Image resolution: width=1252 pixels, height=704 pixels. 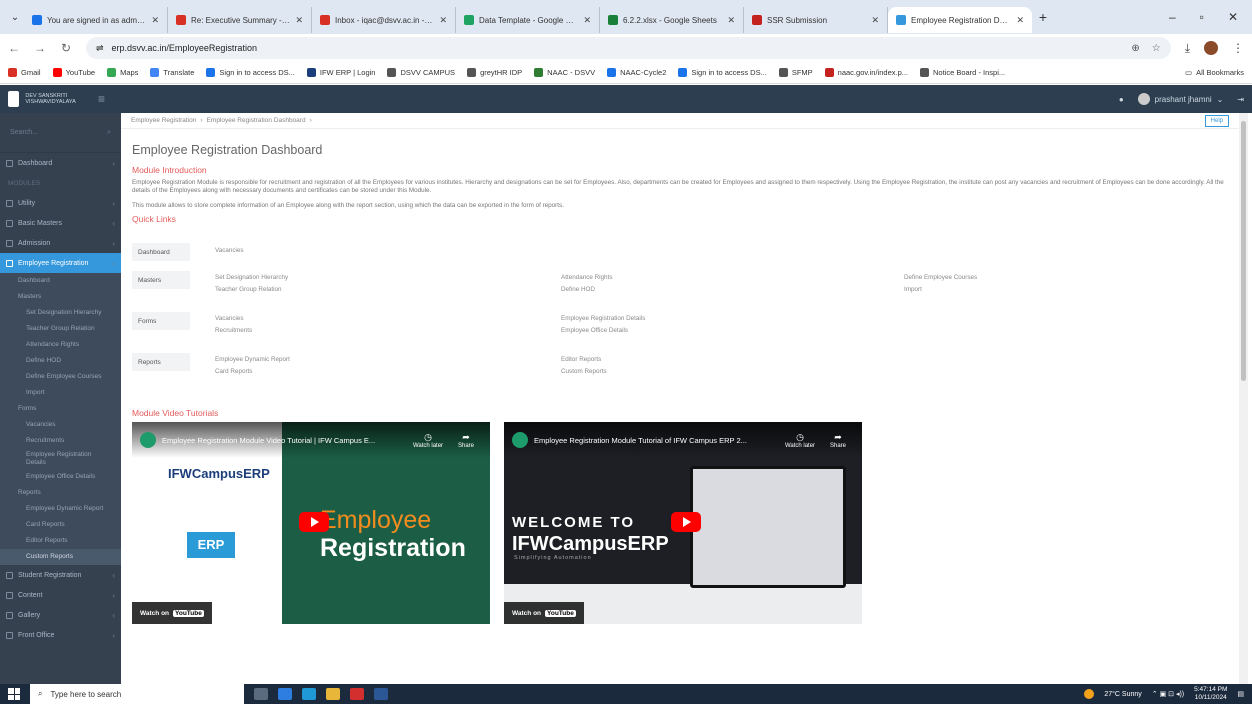 I want to click on logout-icon: ⇥, so click(x=1240, y=99).